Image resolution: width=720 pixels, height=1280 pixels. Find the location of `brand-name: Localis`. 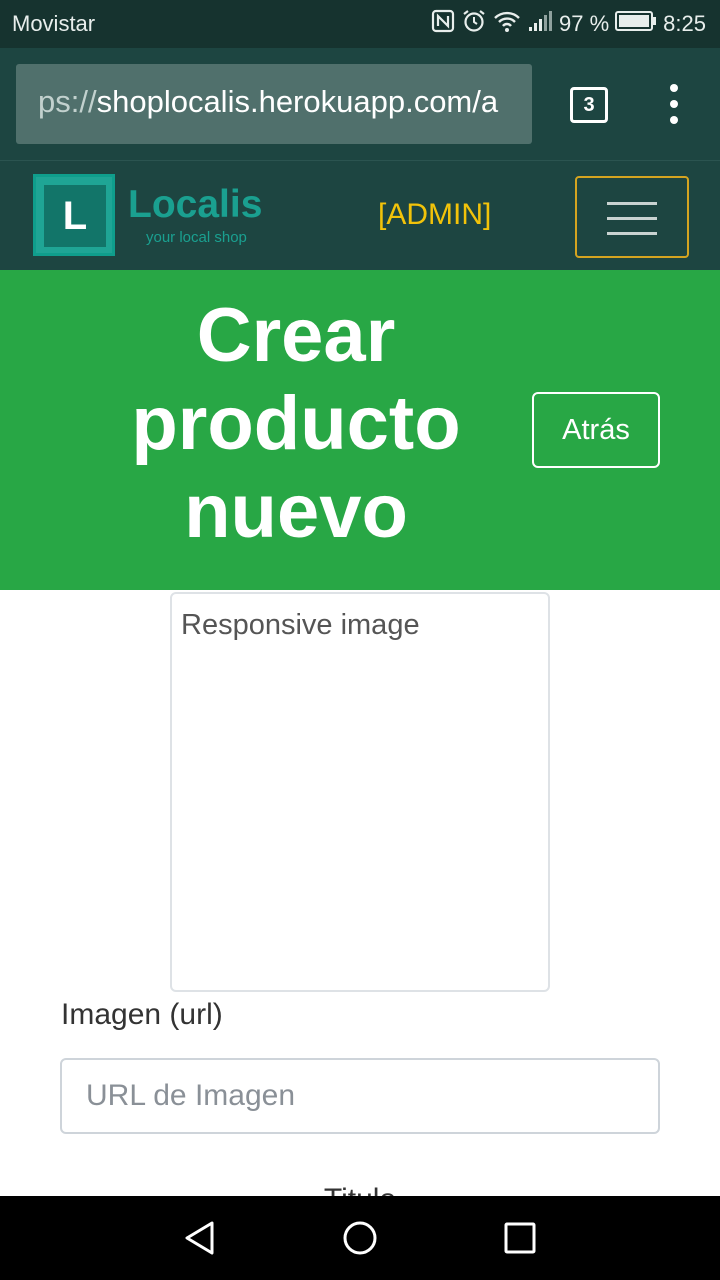

brand-name: Localis is located at coordinates (195, 205).